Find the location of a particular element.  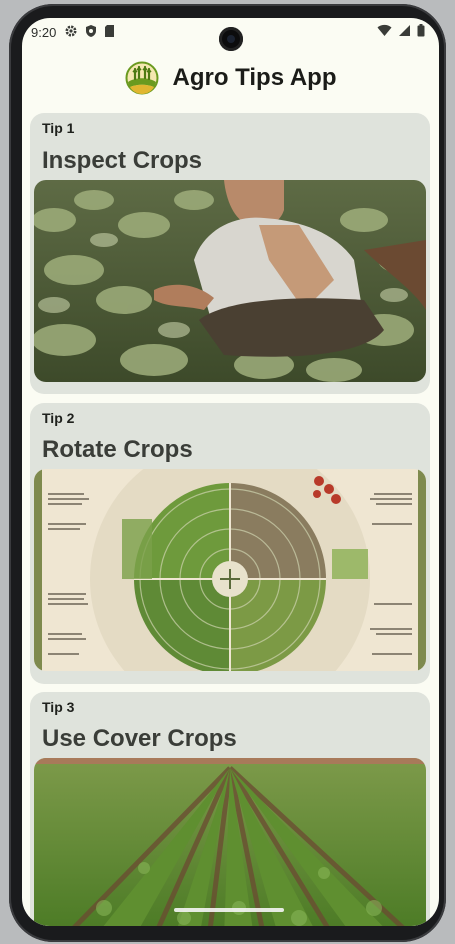

tip-title: Rotate Crops is located at coordinates (117, 449).